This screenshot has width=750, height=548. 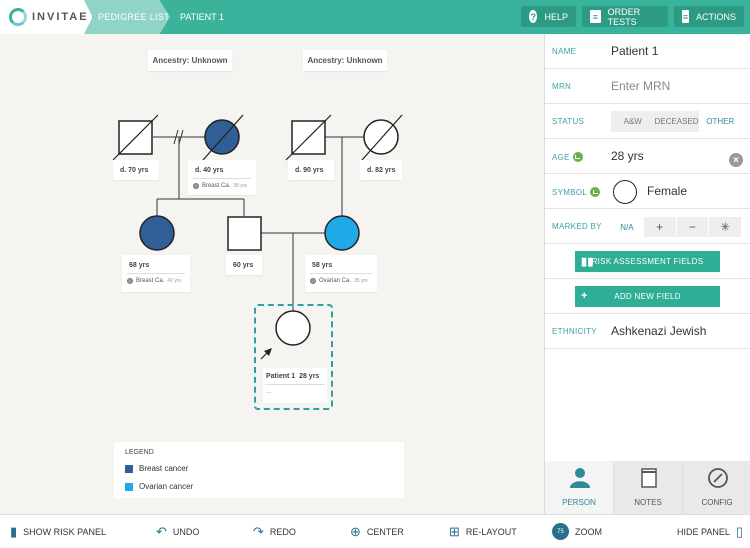 I want to click on legend-item-breast-cancer: Breast cancer, so click(x=156, y=468).